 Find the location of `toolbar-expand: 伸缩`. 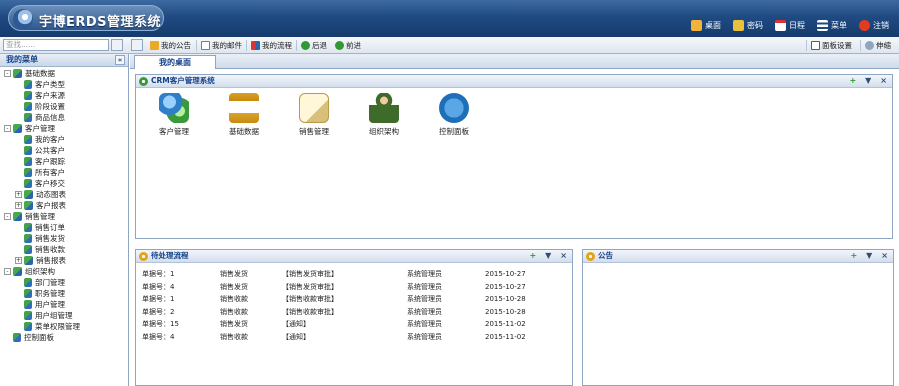

toolbar-expand: 伸缩 is located at coordinates (878, 45).